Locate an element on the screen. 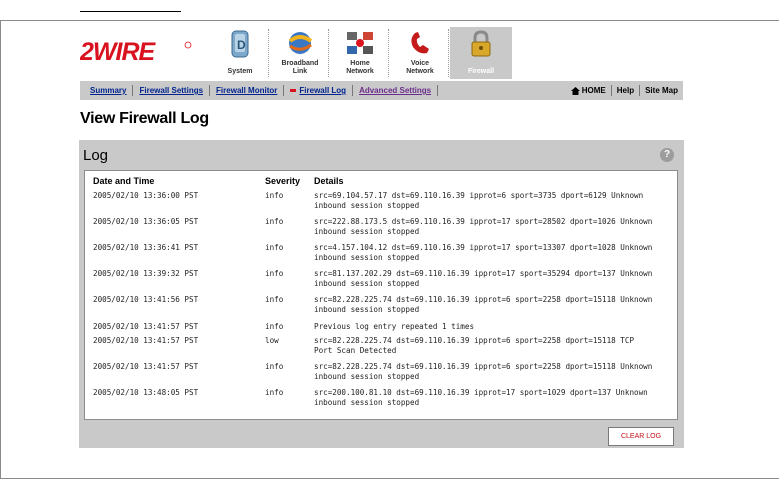 This screenshot has width=779, height=480. brand-logo: 2WIRE is located at coordinates (136, 51).